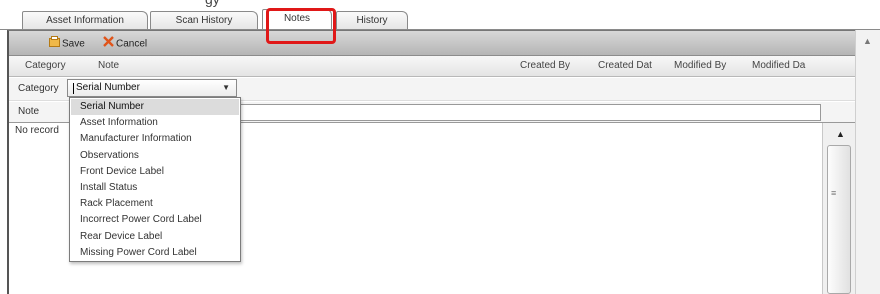 Image resolution: width=880 pixels, height=294 pixels. What do you see at coordinates (212, 3) in the screenshot?
I see `cropped-text-fragment: gy` at bounding box center [212, 3].